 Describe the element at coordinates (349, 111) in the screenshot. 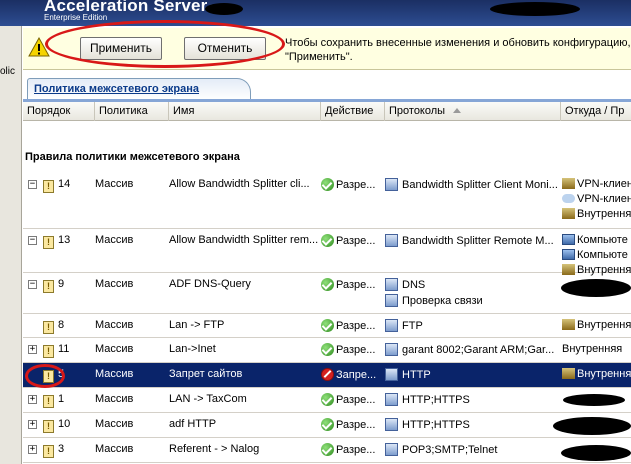

I see `column-action-label: Действие` at that location.